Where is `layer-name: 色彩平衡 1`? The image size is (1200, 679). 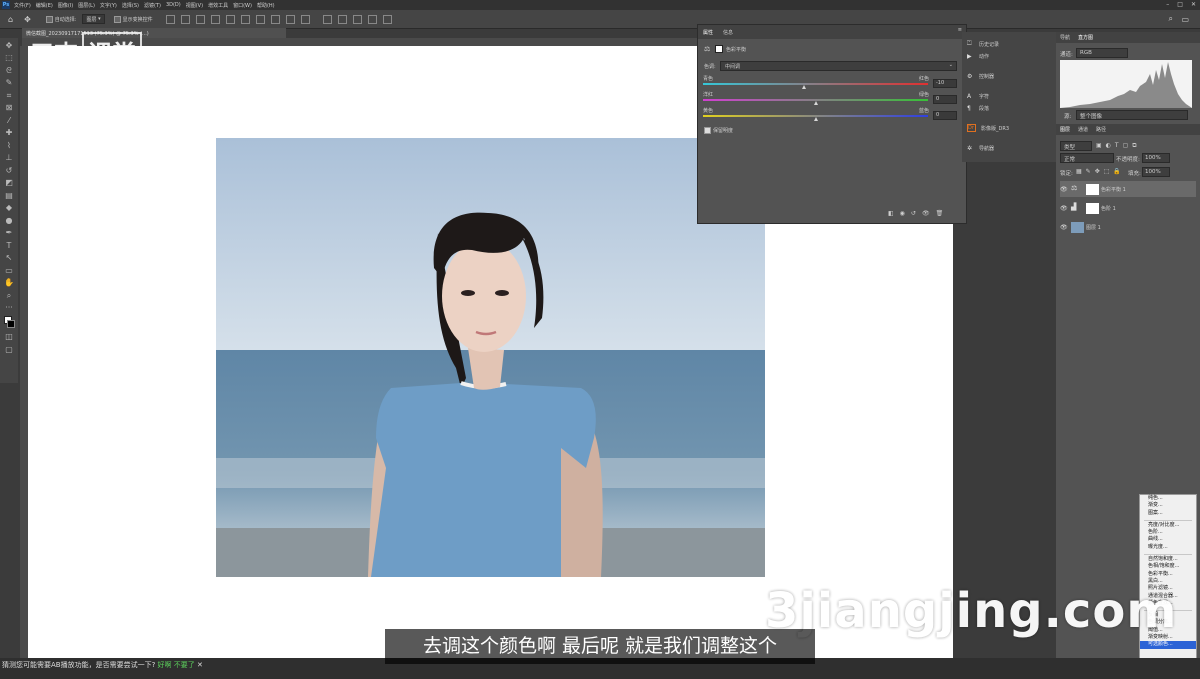 layer-name: 色彩平衡 1 is located at coordinates (1113, 189).